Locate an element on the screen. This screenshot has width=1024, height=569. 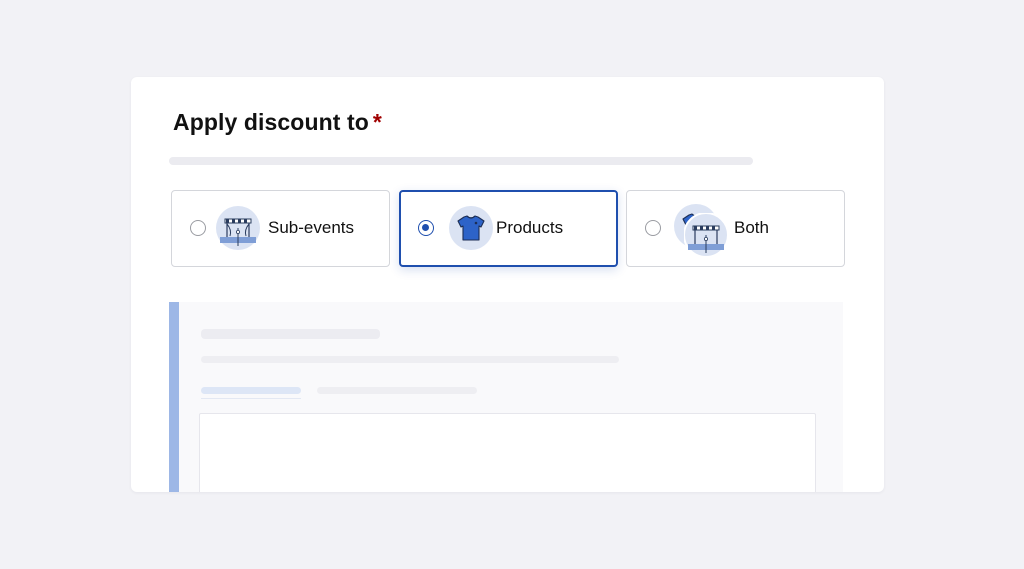
tshirt-icon is located at coordinates (471, 228).